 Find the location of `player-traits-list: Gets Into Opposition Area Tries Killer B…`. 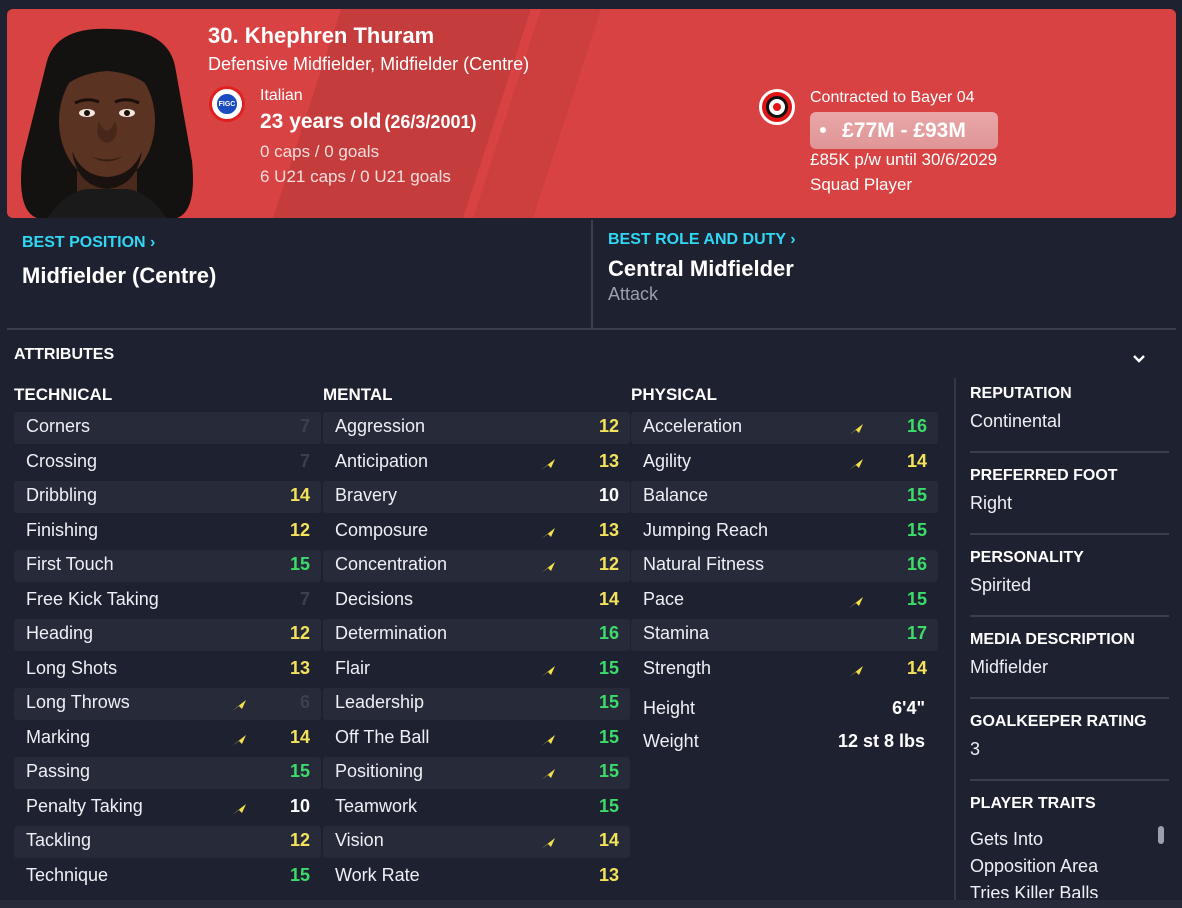

player-traits-list: Gets Into Opposition Area Tries Killer B… is located at coordinates (1060, 862).